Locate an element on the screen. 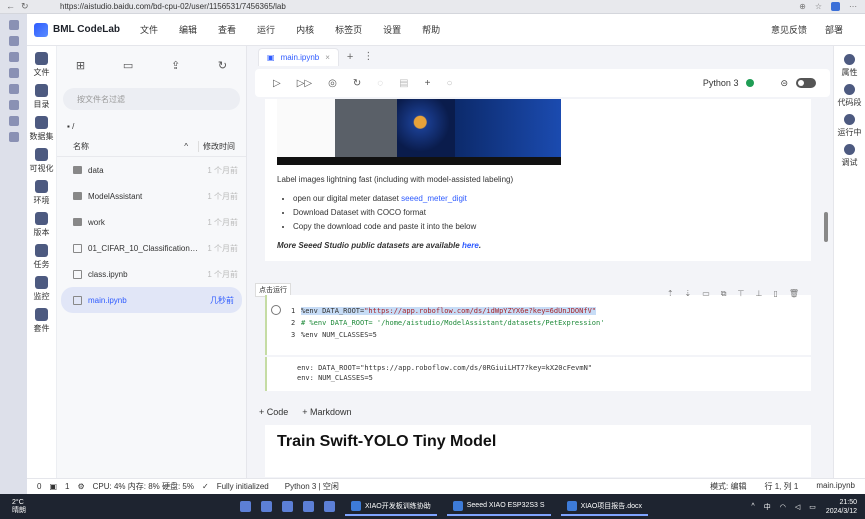  copy-icon: ⧉ is located at coordinates (724, 294).